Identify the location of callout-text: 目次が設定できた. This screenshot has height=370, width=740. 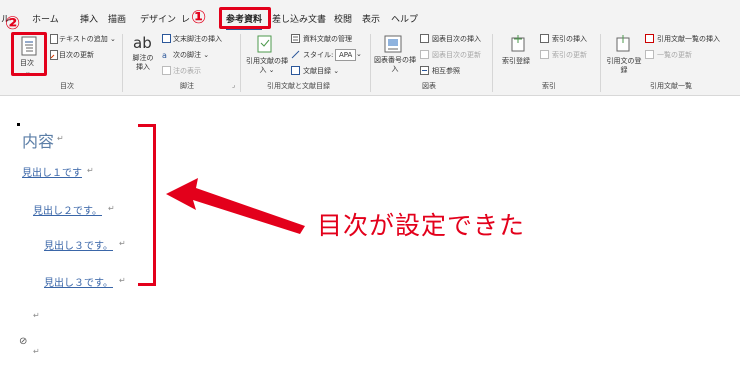
(421, 225).